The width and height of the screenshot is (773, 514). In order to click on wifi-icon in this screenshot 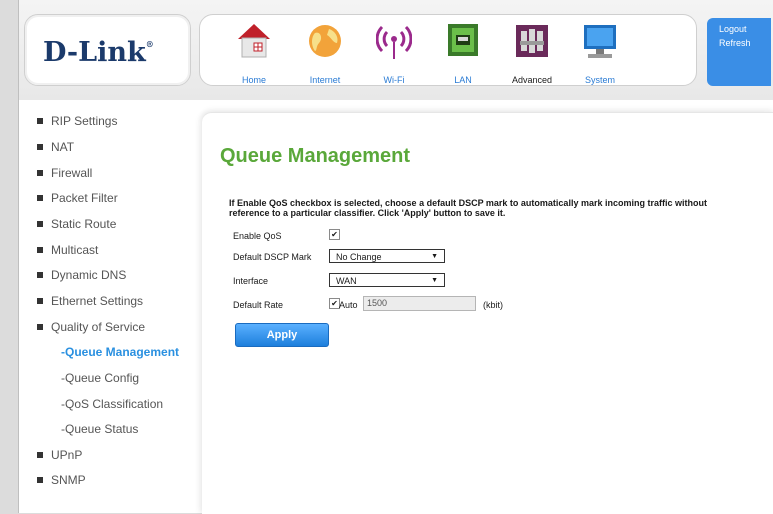, I will do `click(394, 42)`.